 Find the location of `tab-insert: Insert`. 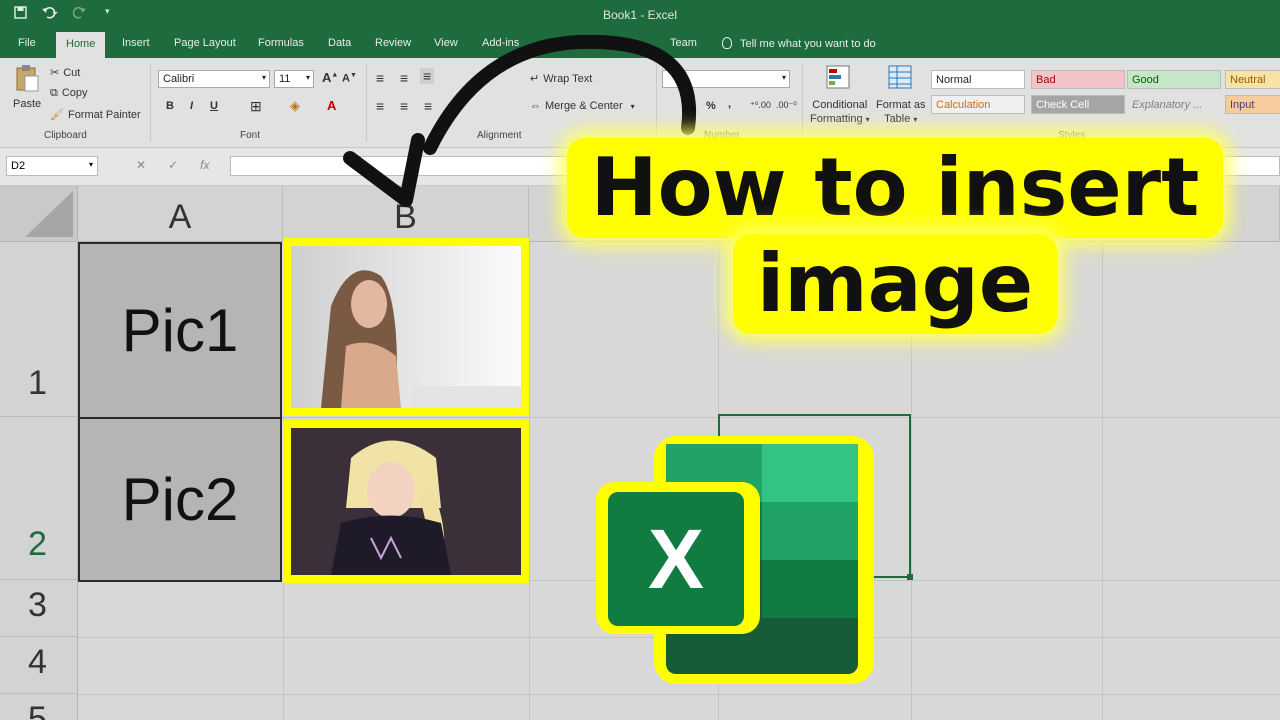

tab-insert: Insert is located at coordinates (136, 43).